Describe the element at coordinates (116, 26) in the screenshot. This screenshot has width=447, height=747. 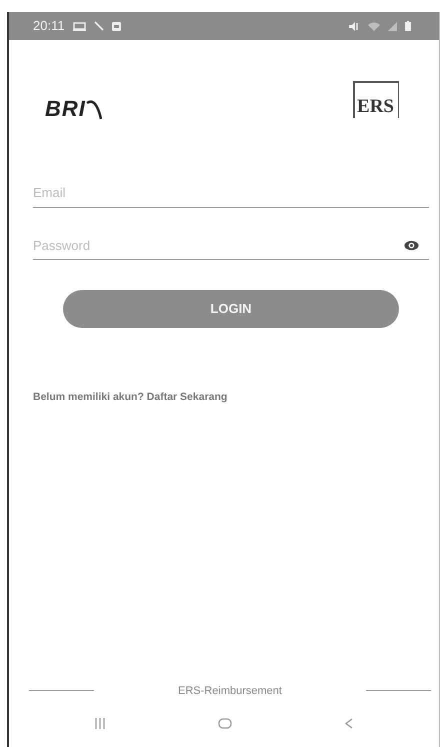
I see `notification-icon` at that location.